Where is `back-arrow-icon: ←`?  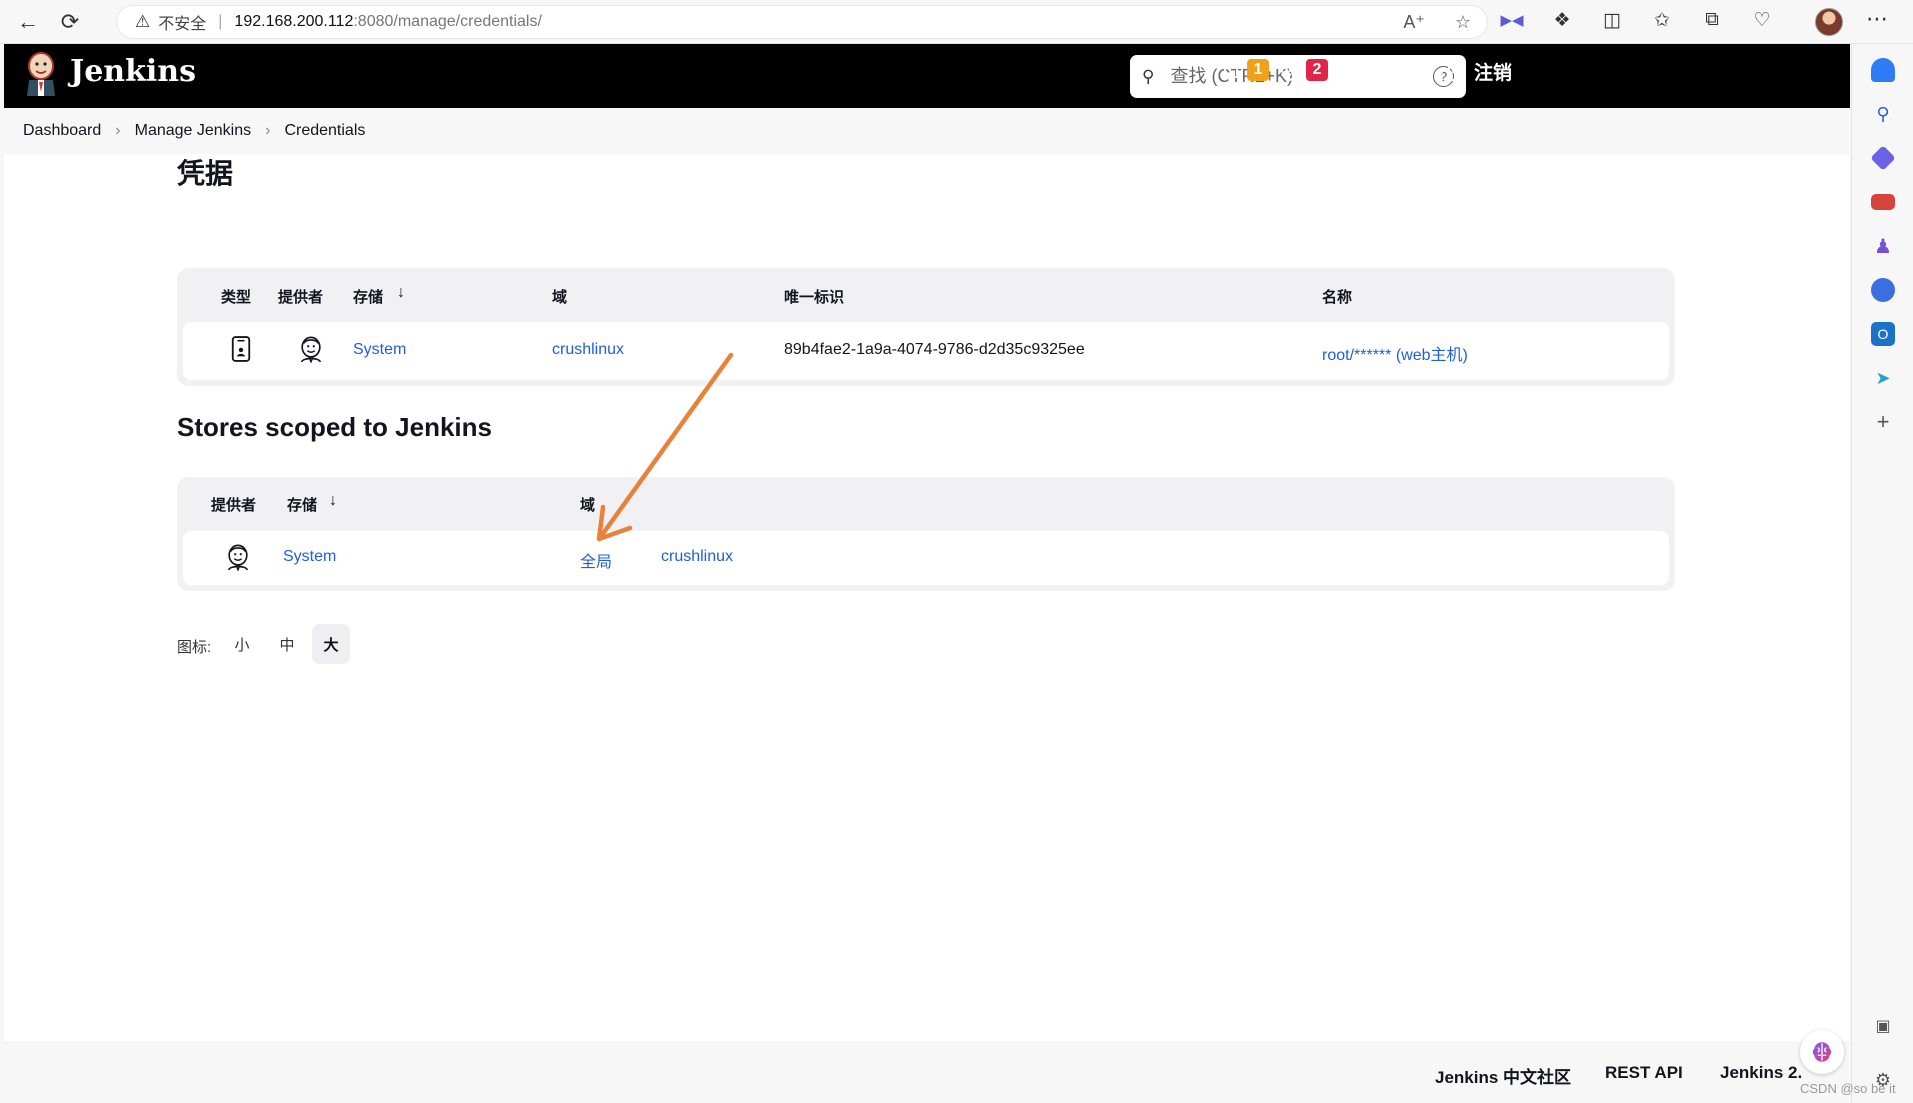 back-arrow-icon: ← is located at coordinates (28, 22).